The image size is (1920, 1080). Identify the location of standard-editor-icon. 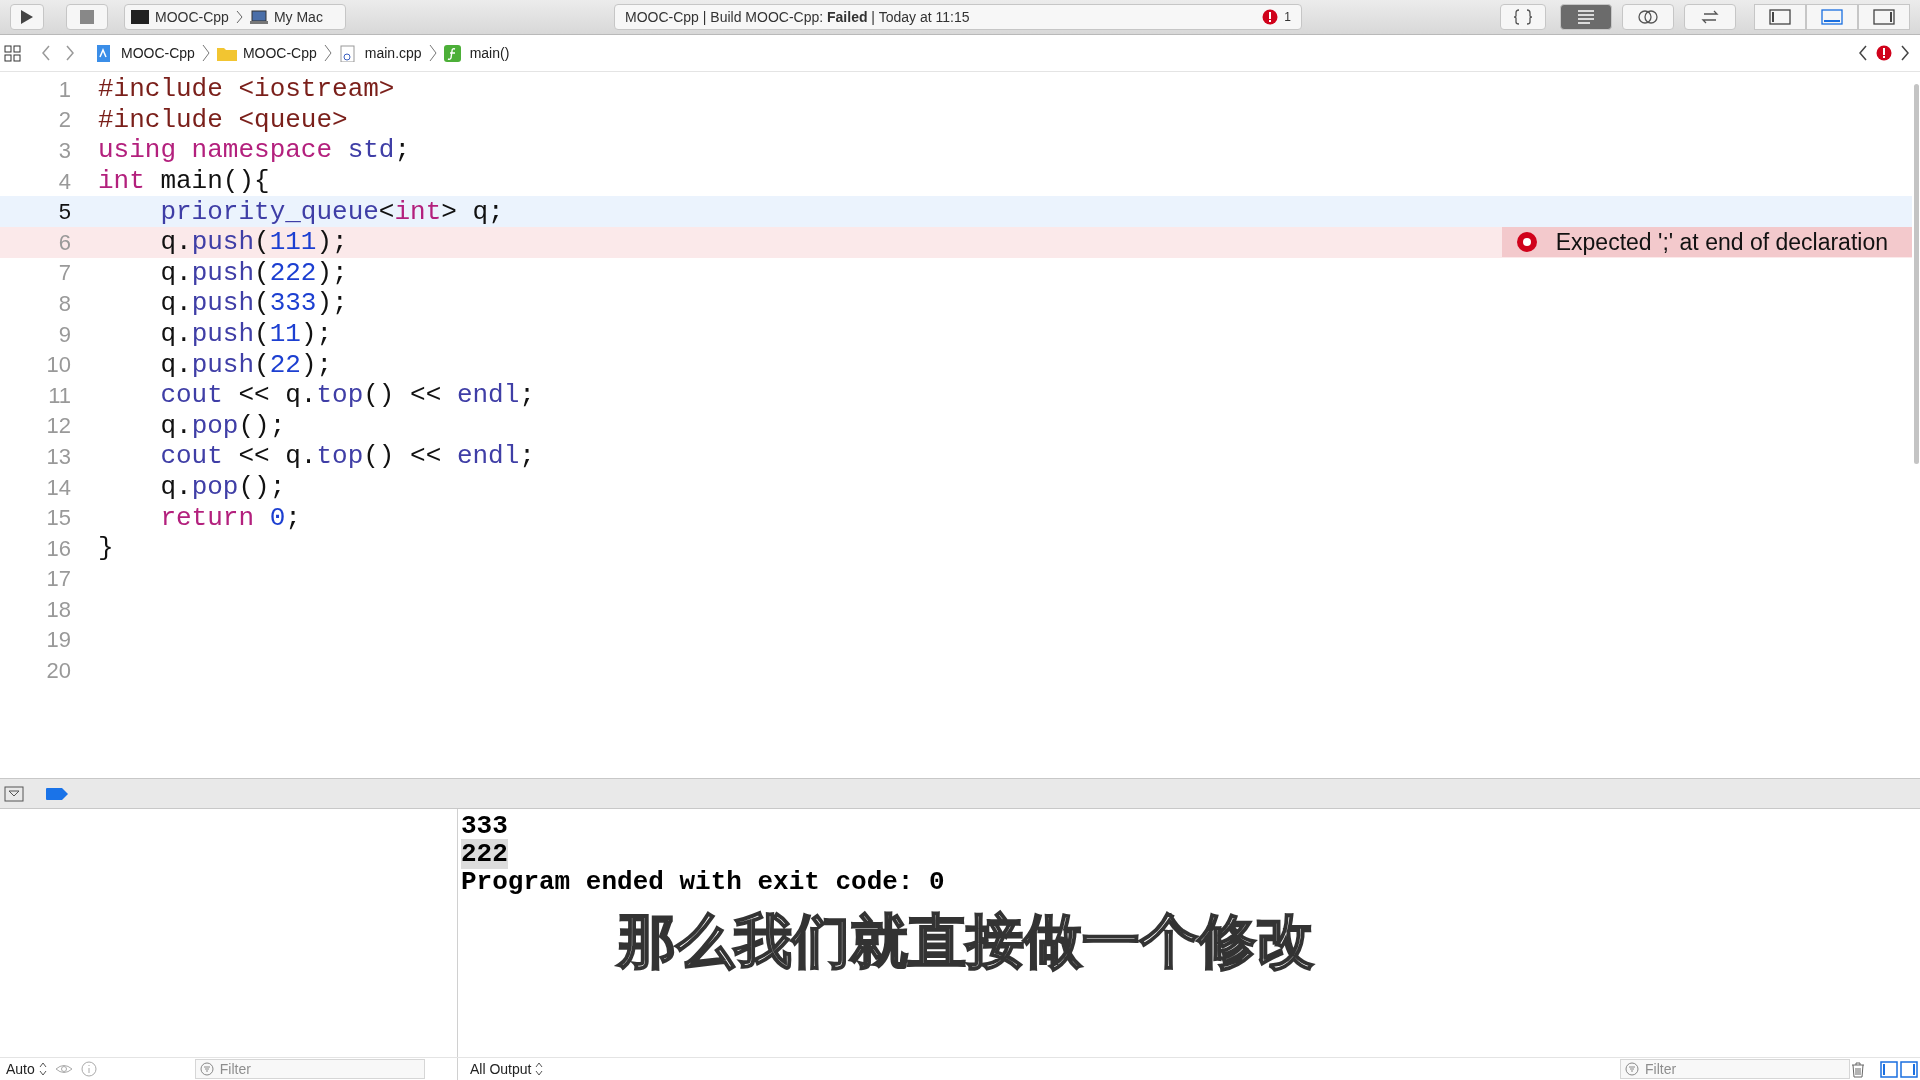
(1586, 17).